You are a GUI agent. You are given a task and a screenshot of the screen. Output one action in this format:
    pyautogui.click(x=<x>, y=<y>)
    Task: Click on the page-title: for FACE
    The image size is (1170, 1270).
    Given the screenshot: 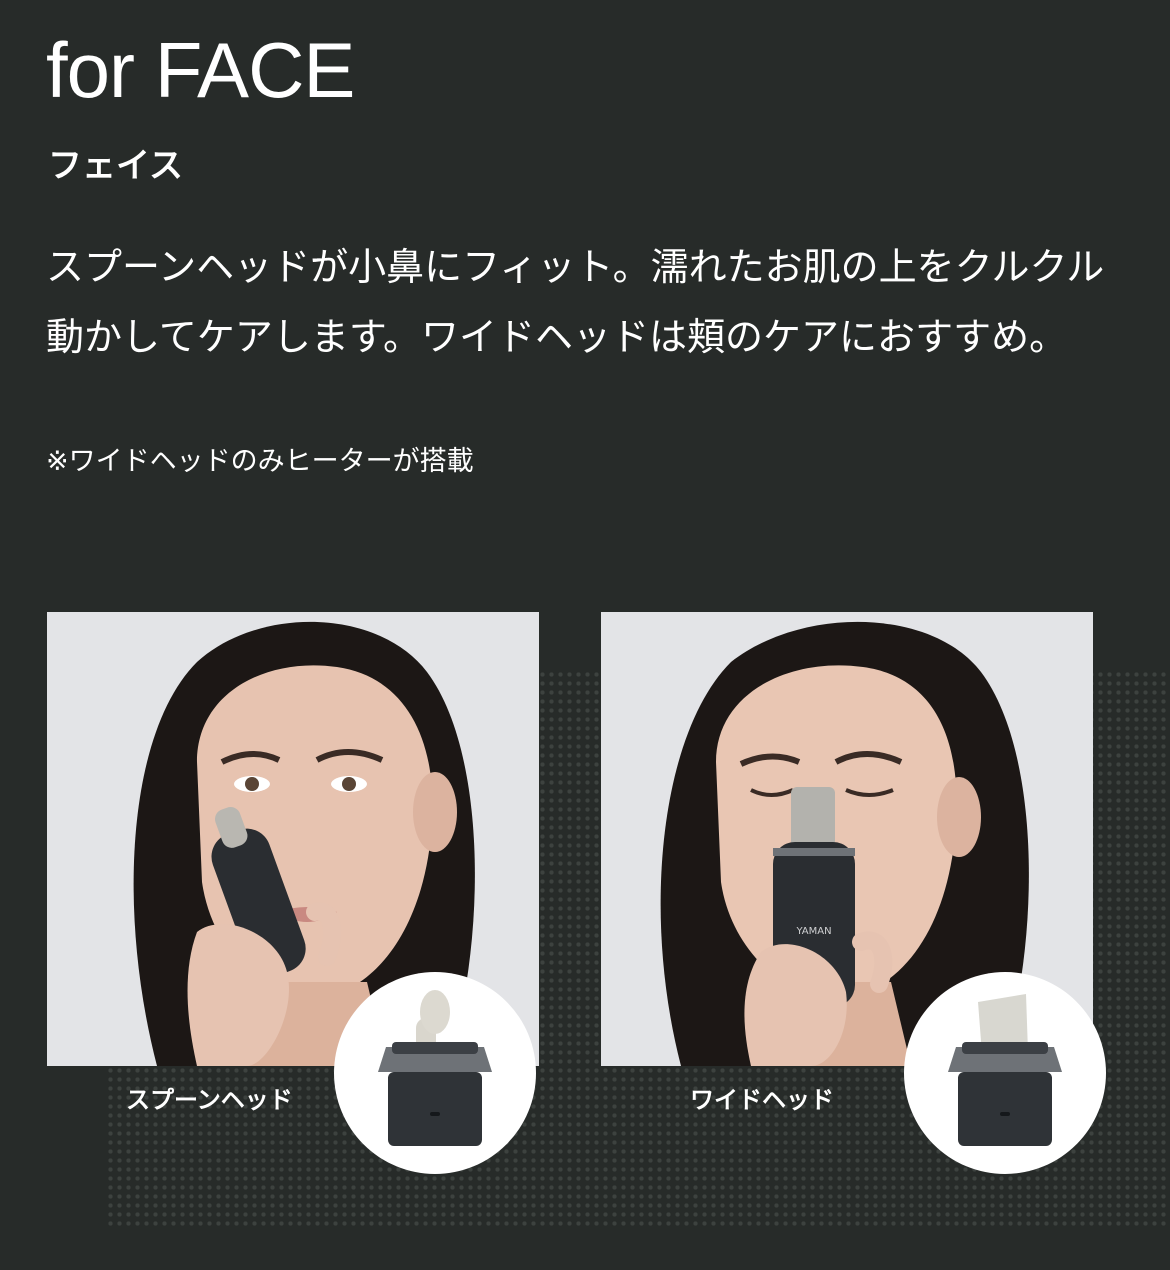 What is the action you would take?
    pyautogui.click(x=200, y=70)
    